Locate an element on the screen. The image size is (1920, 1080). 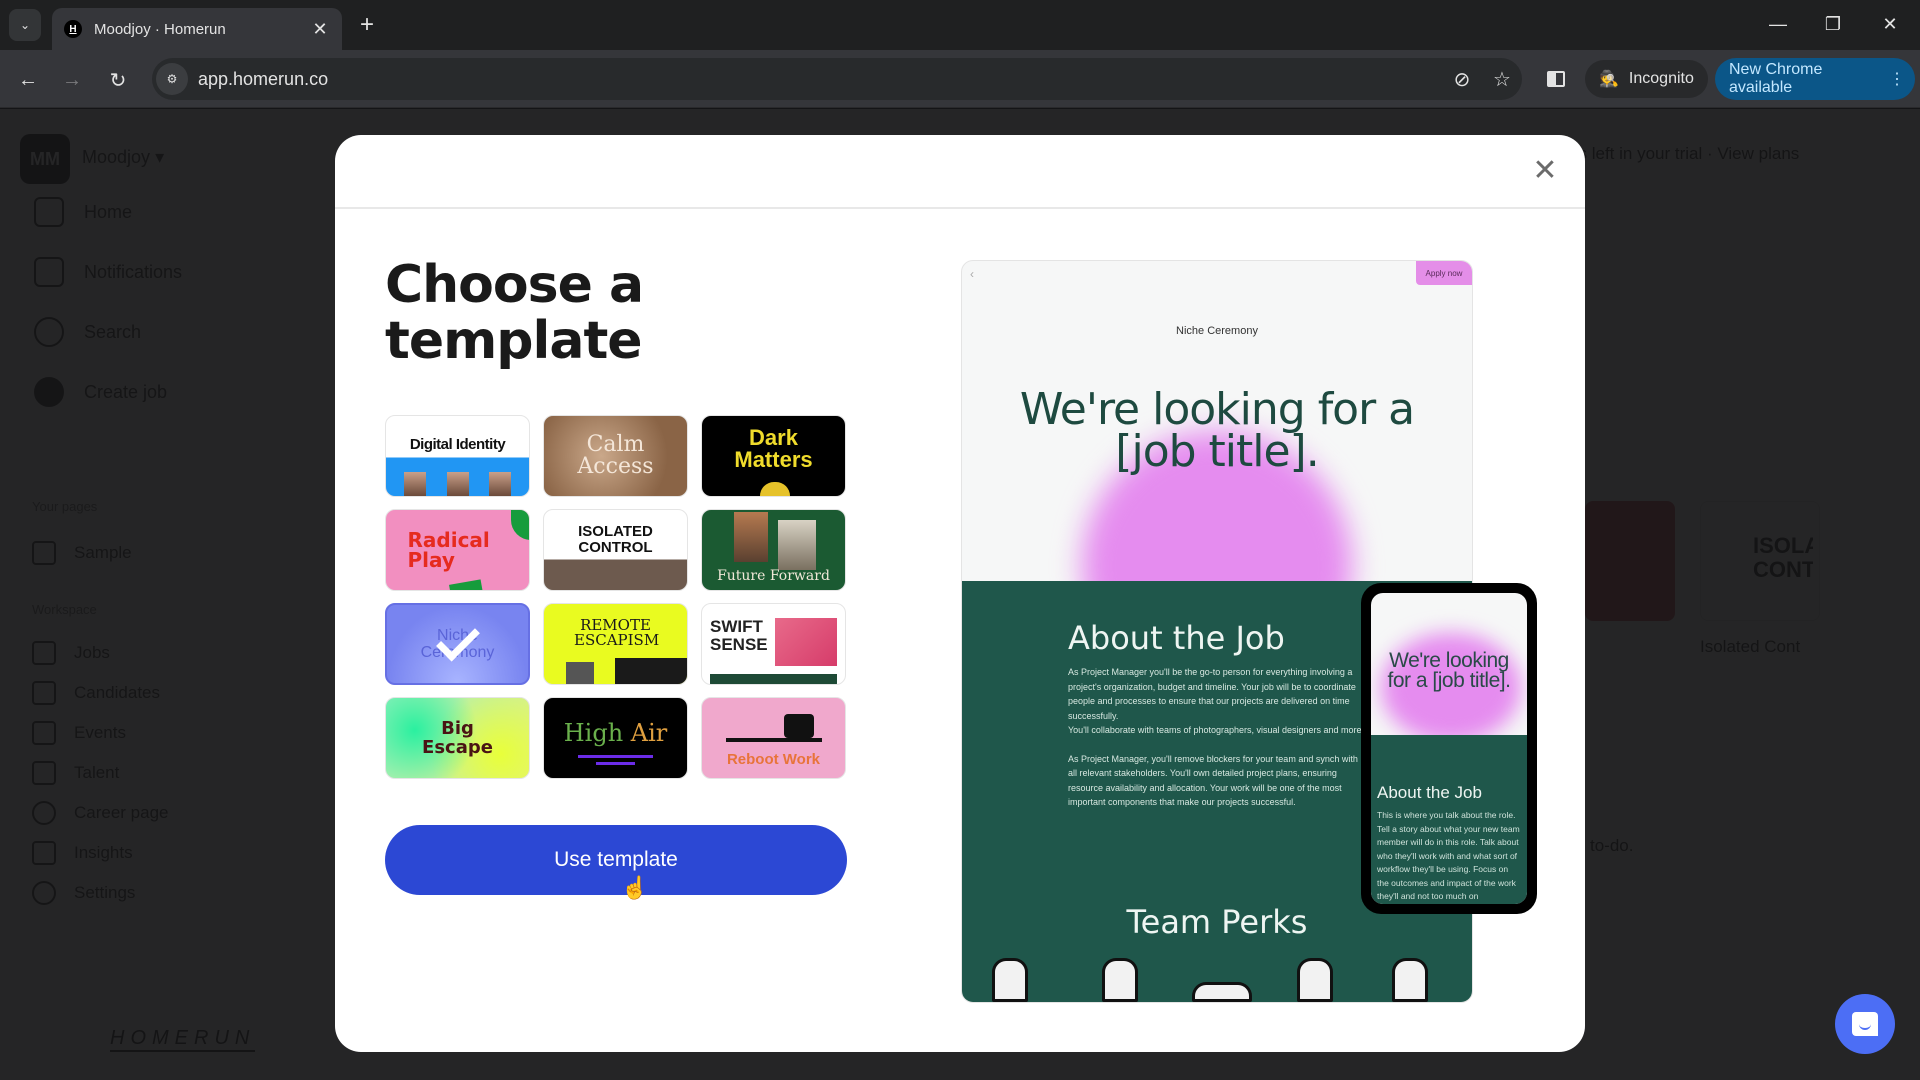
site-info-icon: ⚙ is located at coordinates (172, 79).